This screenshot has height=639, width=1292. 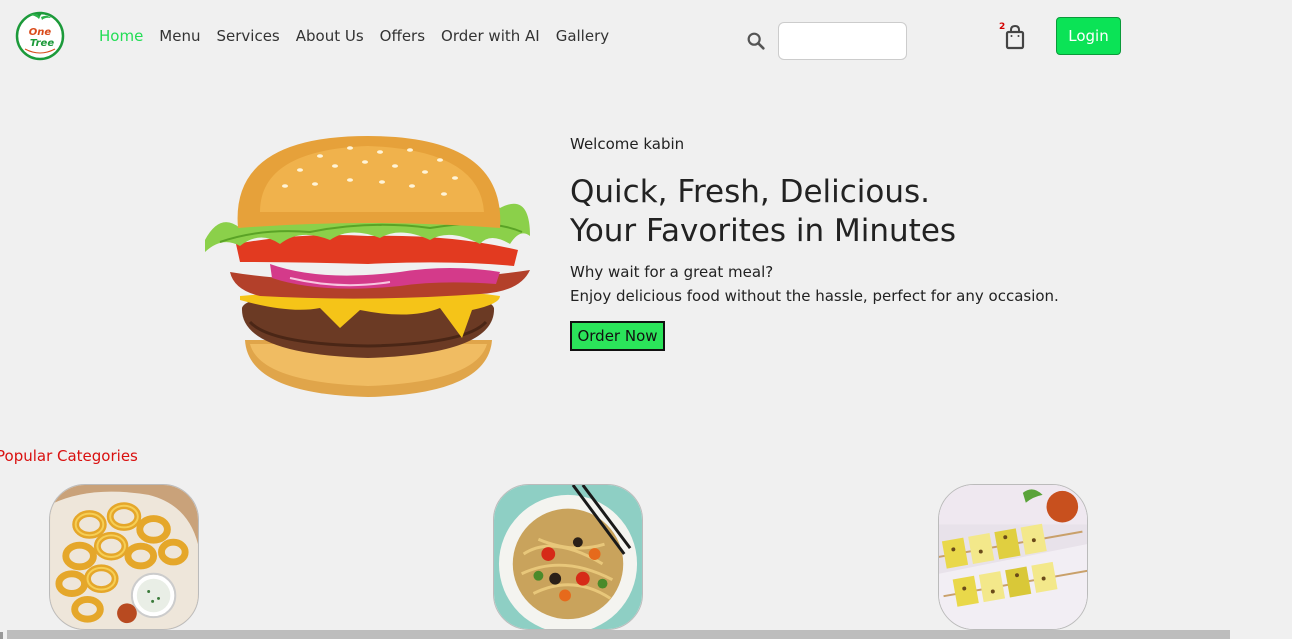 I want to click on hero-description-line1: Why wait for a great meal?, so click(x=672, y=272).